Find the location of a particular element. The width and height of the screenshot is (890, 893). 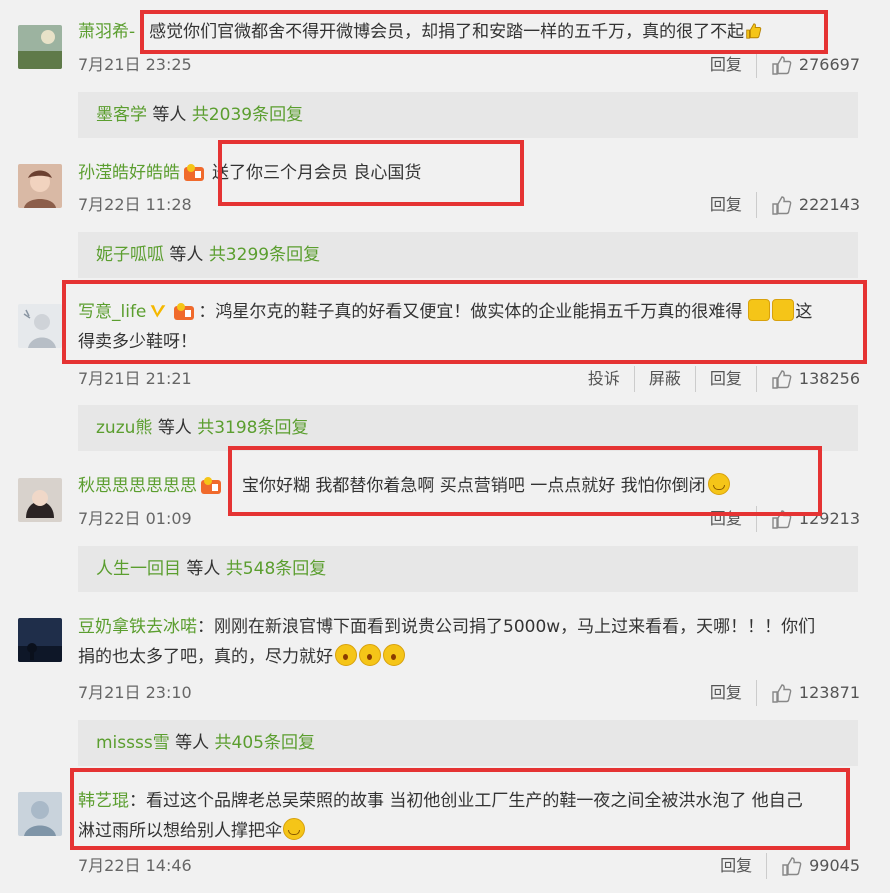

report-button: 投诉 is located at coordinates (604, 379).